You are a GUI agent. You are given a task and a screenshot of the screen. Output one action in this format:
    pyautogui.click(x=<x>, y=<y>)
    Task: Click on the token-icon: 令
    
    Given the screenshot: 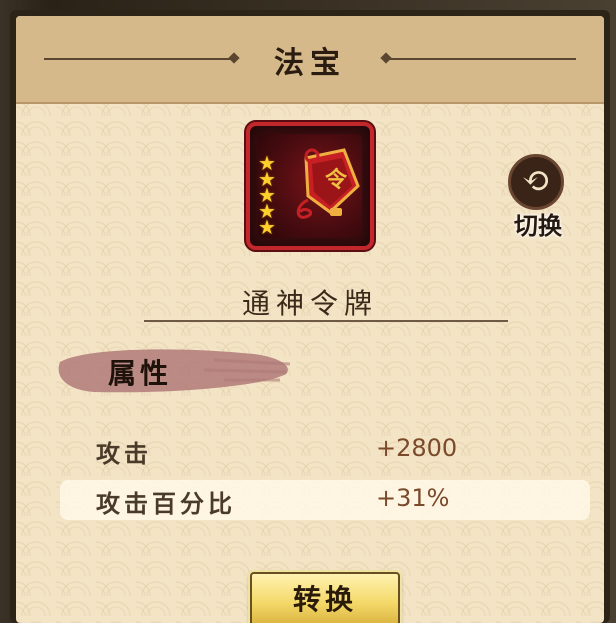 What is the action you would take?
    pyautogui.click(x=326, y=188)
    